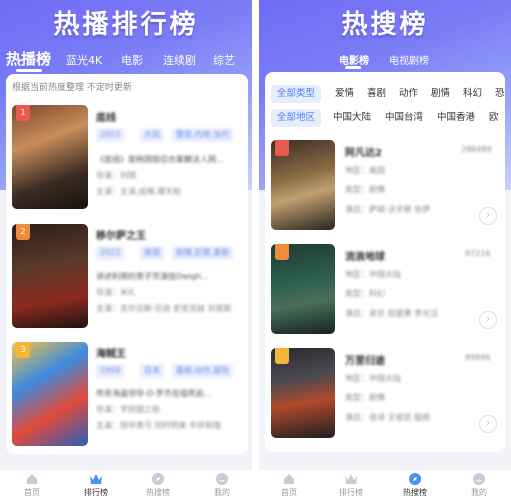  Describe the element at coordinates (152, 135) in the screenshot. I see `region-tag: 大陆` at that location.